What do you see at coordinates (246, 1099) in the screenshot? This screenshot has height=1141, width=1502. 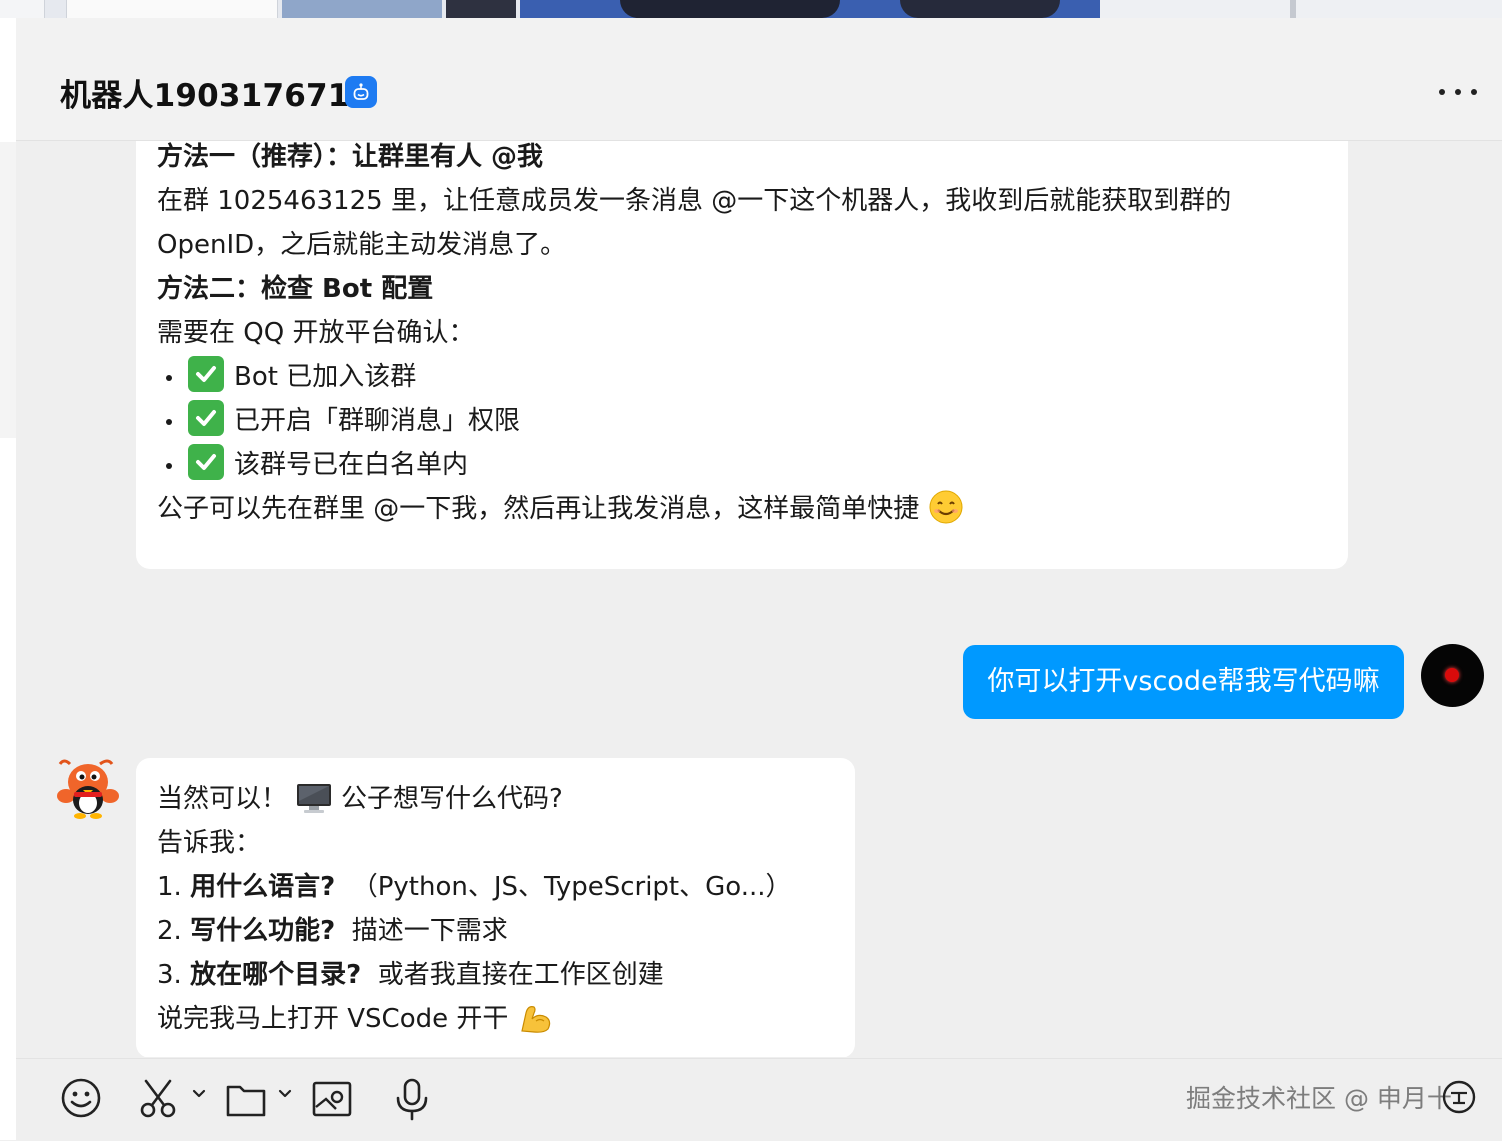 I see `folder-icon` at bounding box center [246, 1099].